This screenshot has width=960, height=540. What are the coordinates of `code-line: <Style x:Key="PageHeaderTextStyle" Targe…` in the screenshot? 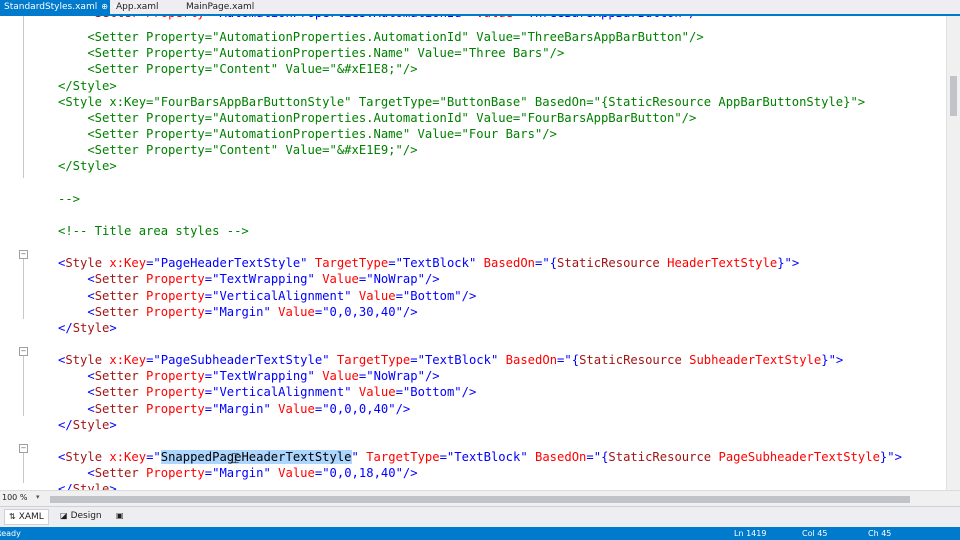 It's located at (428, 263).